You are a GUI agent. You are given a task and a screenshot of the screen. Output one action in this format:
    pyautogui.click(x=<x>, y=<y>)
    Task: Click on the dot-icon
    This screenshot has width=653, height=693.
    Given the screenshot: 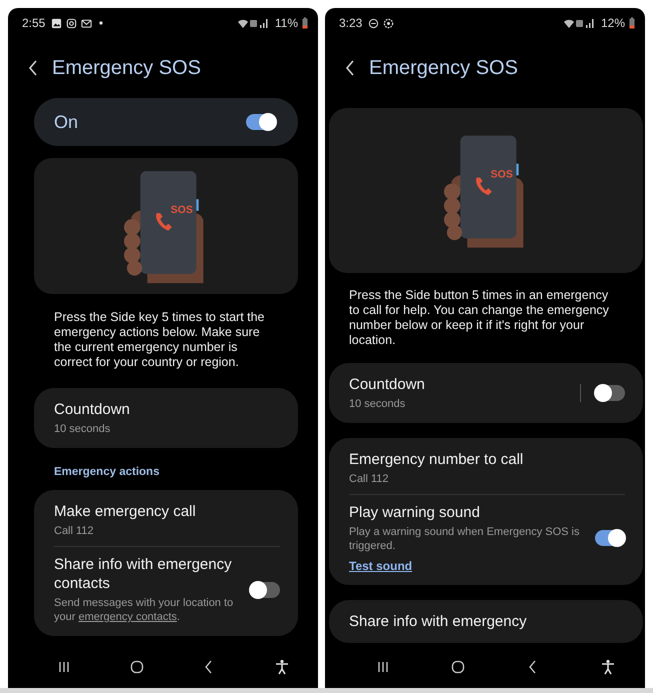 What is the action you would take?
    pyautogui.click(x=101, y=23)
    